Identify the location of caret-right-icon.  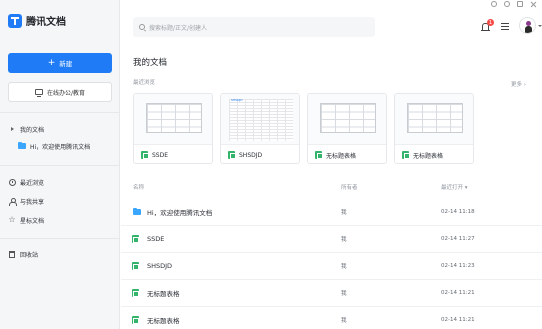
(12, 129).